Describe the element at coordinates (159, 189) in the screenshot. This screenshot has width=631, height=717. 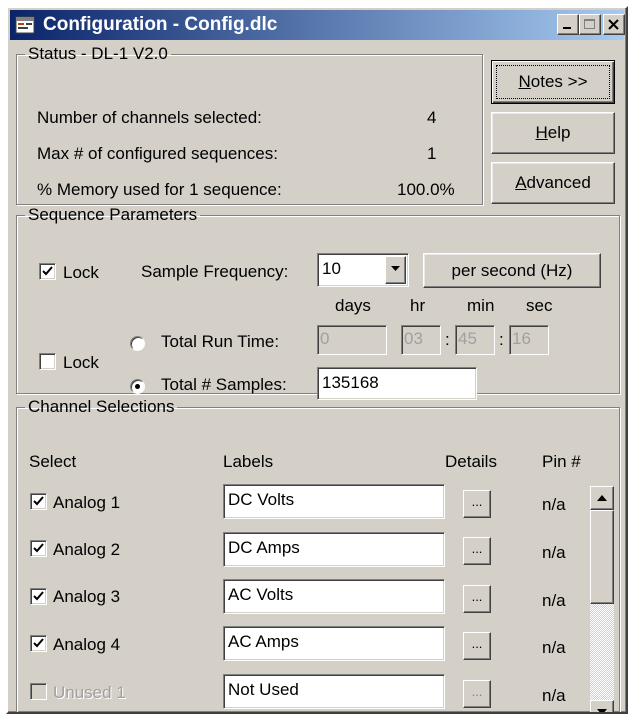
I see `memory-used-label: % Memory used for 1 sequence:` at that location.